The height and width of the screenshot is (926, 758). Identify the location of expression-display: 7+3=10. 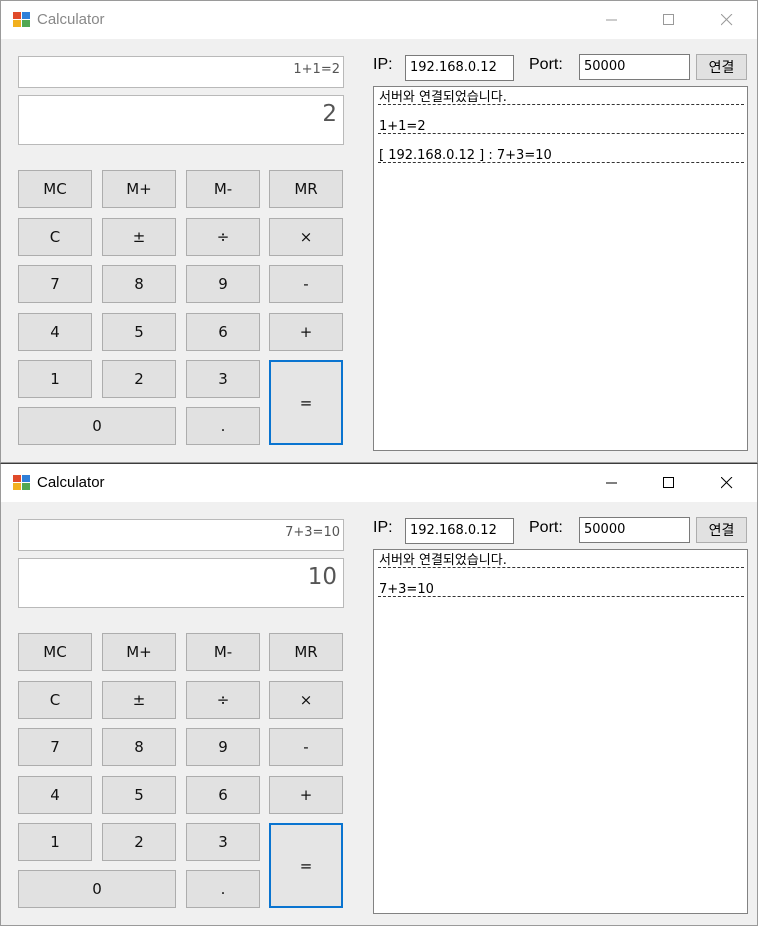
(181, 535).